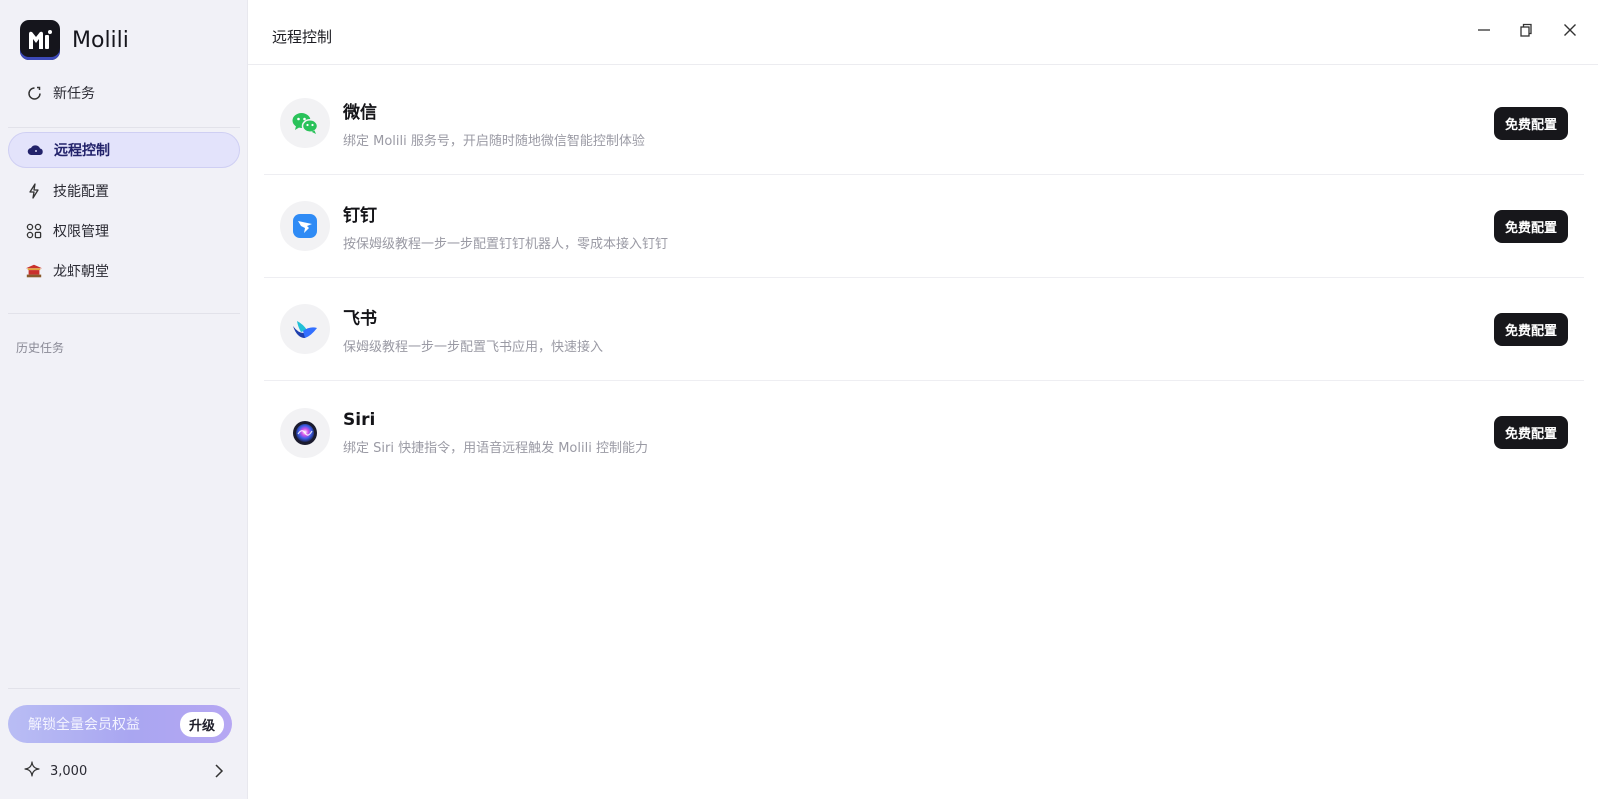  What do you see at coordinates (201, 724) in the screenshot?
I see `upgrade-button: 升级` at bounding box center [201, 724].